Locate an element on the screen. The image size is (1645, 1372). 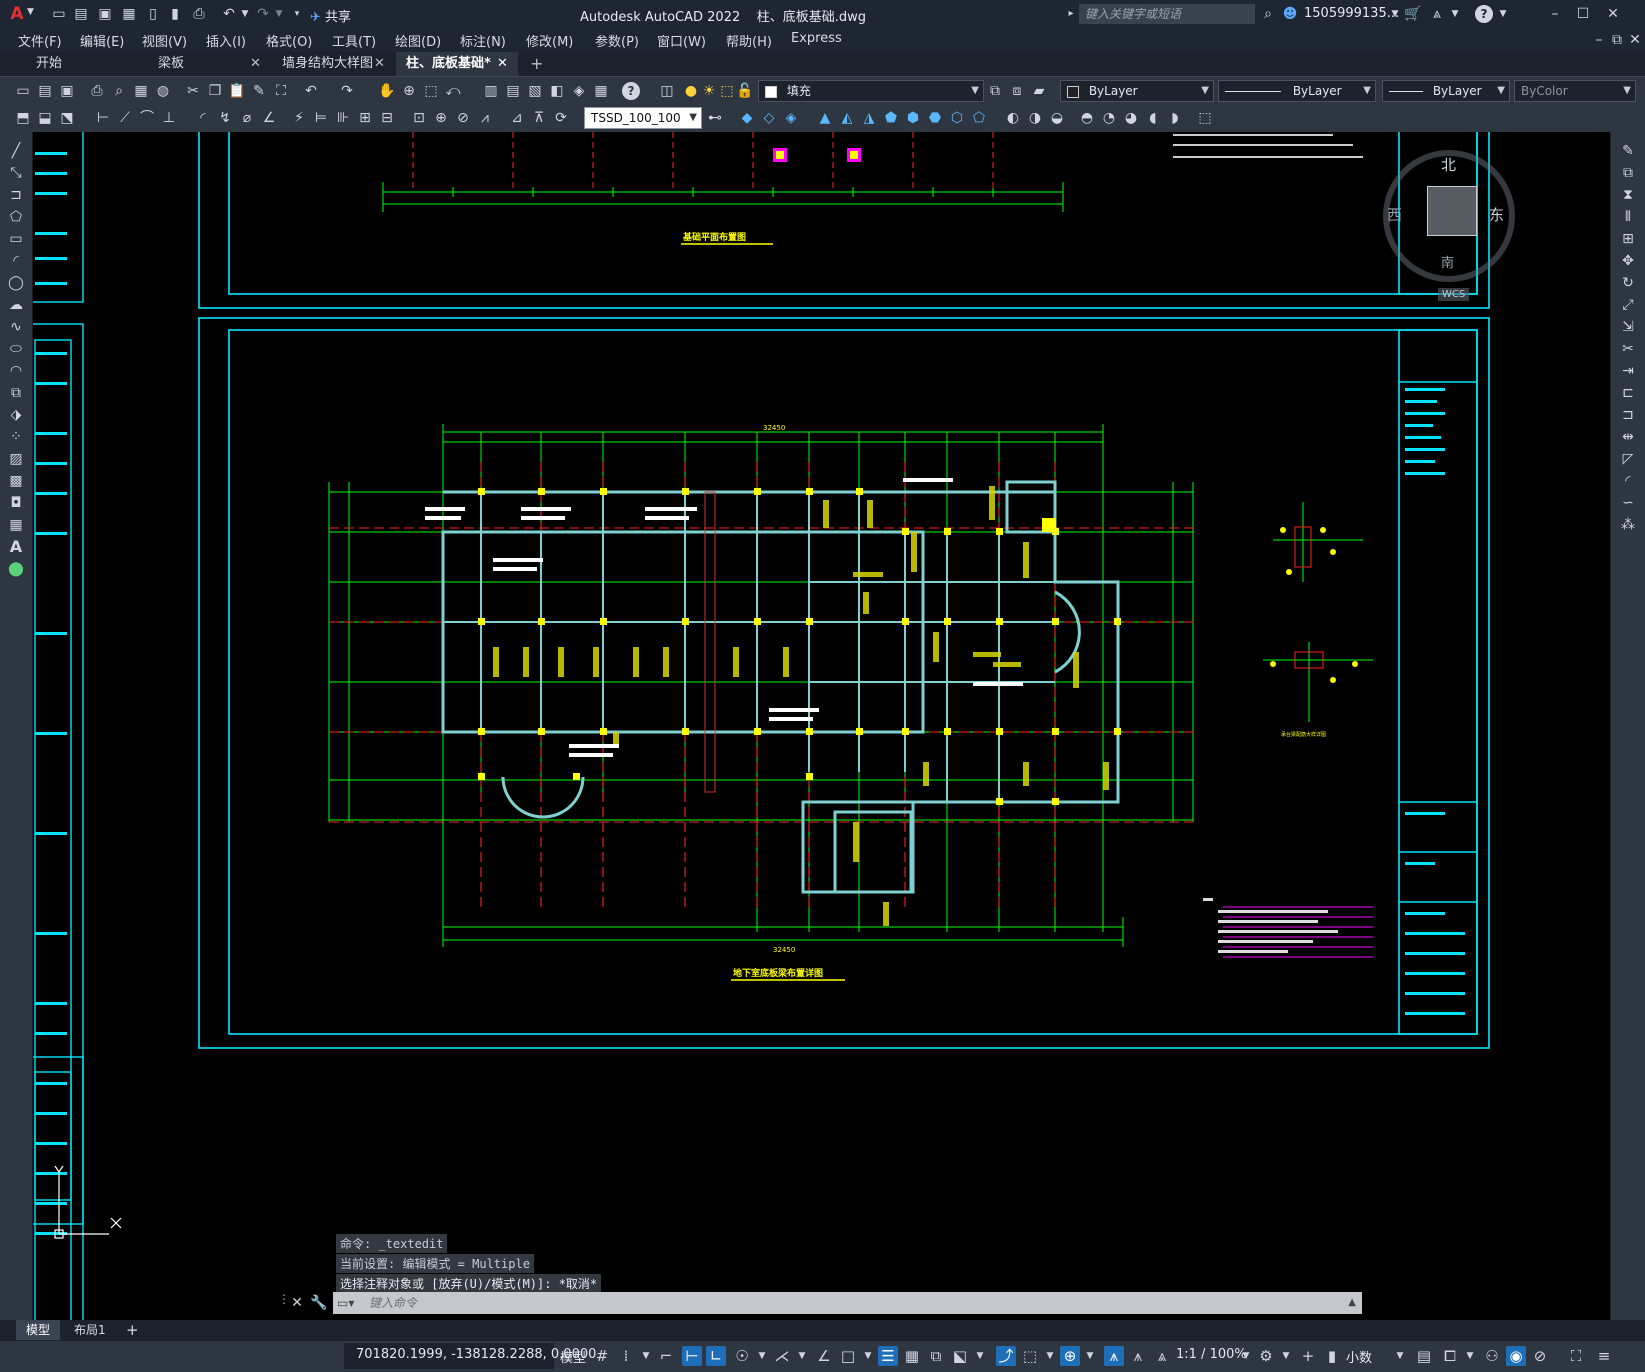
modify-break-icon: ⊐ is located at coordinates (1628, 415).